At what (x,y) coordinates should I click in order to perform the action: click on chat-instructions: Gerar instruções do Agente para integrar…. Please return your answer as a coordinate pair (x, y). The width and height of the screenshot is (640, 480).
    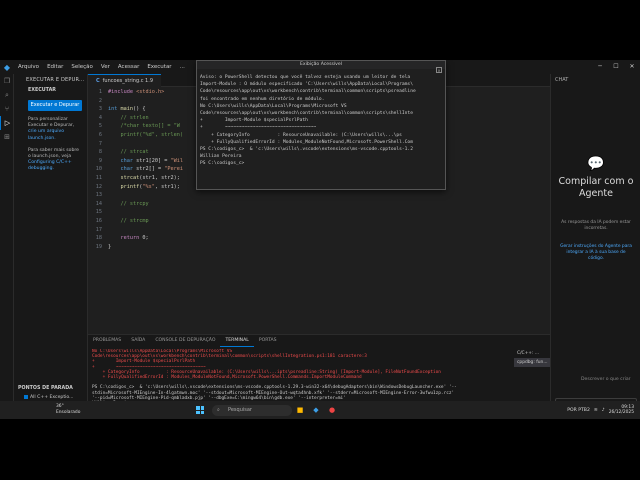
    Looking at the image, I should click on (596, 253).